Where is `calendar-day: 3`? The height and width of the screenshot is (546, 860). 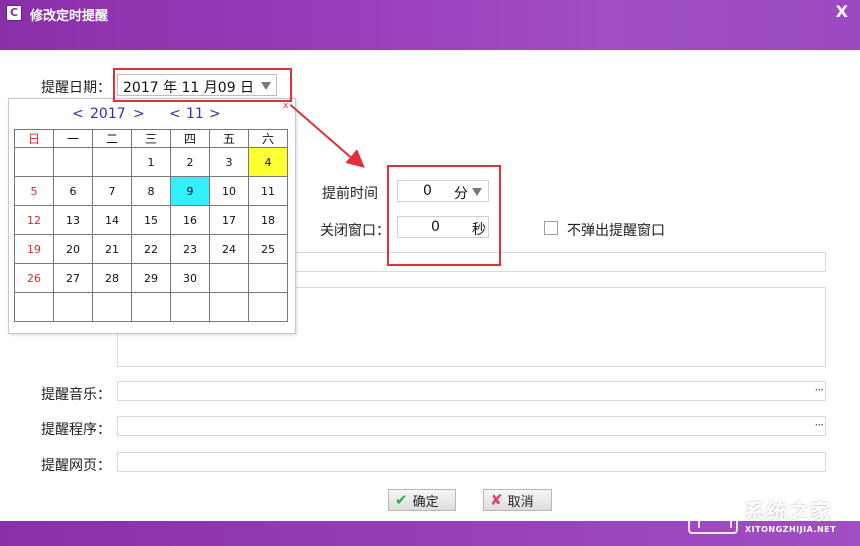 calendar-day: 3 is located at coordinates (229, 162).